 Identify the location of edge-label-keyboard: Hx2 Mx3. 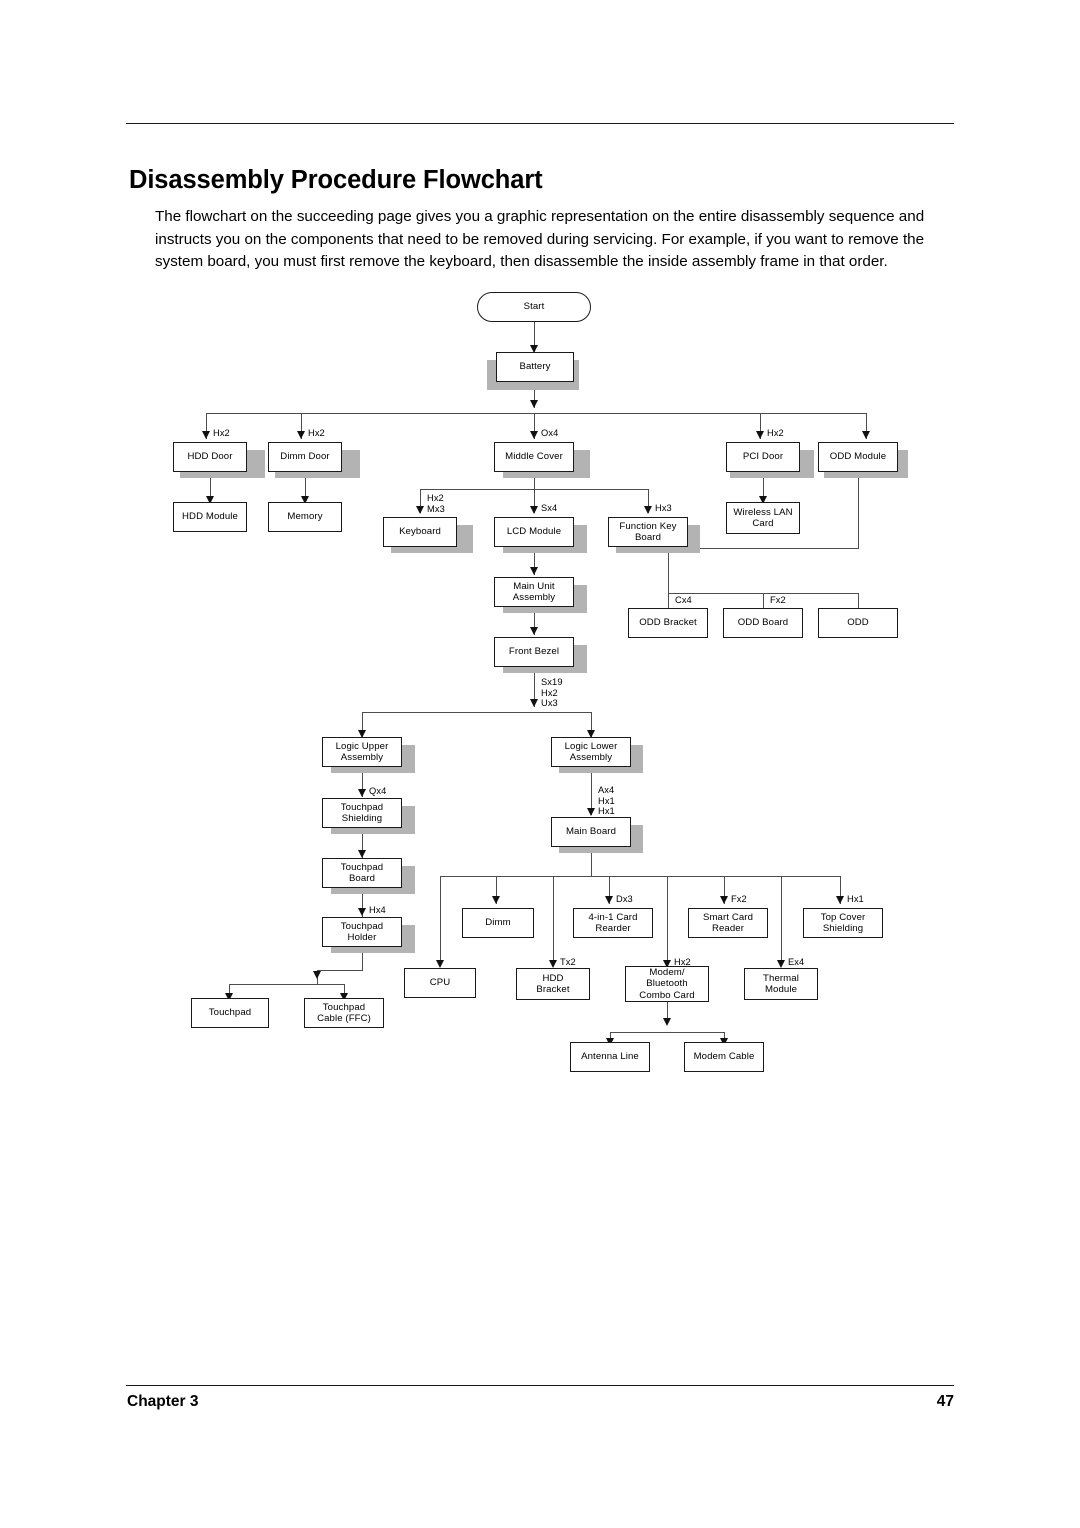
(436, 503).